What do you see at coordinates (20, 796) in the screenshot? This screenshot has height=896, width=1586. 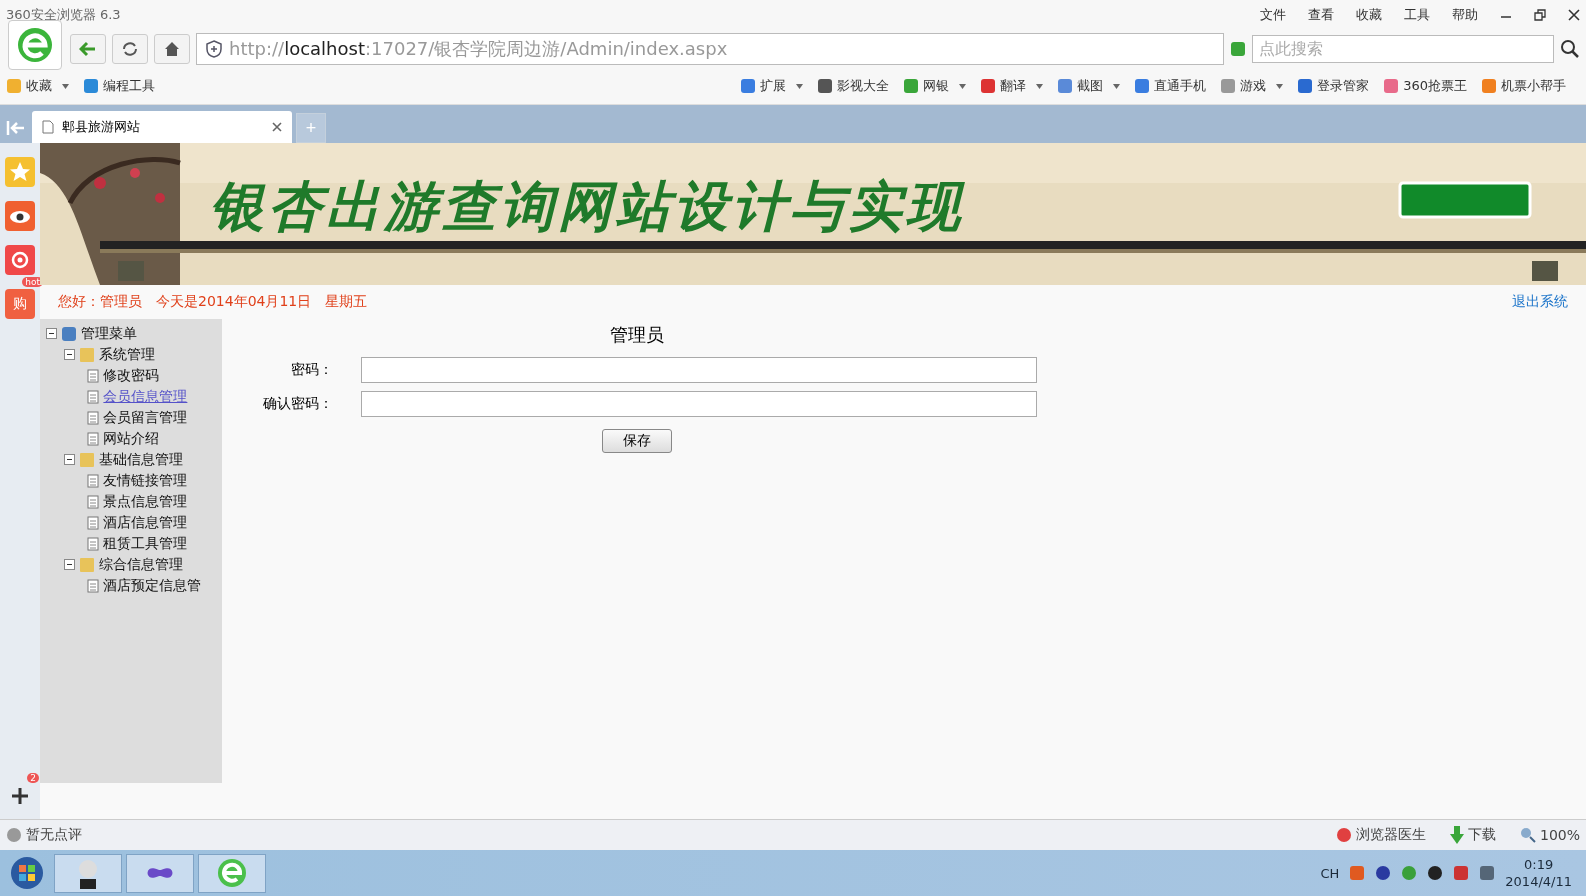 I see `add-icon` at bounding box center [20, 796].